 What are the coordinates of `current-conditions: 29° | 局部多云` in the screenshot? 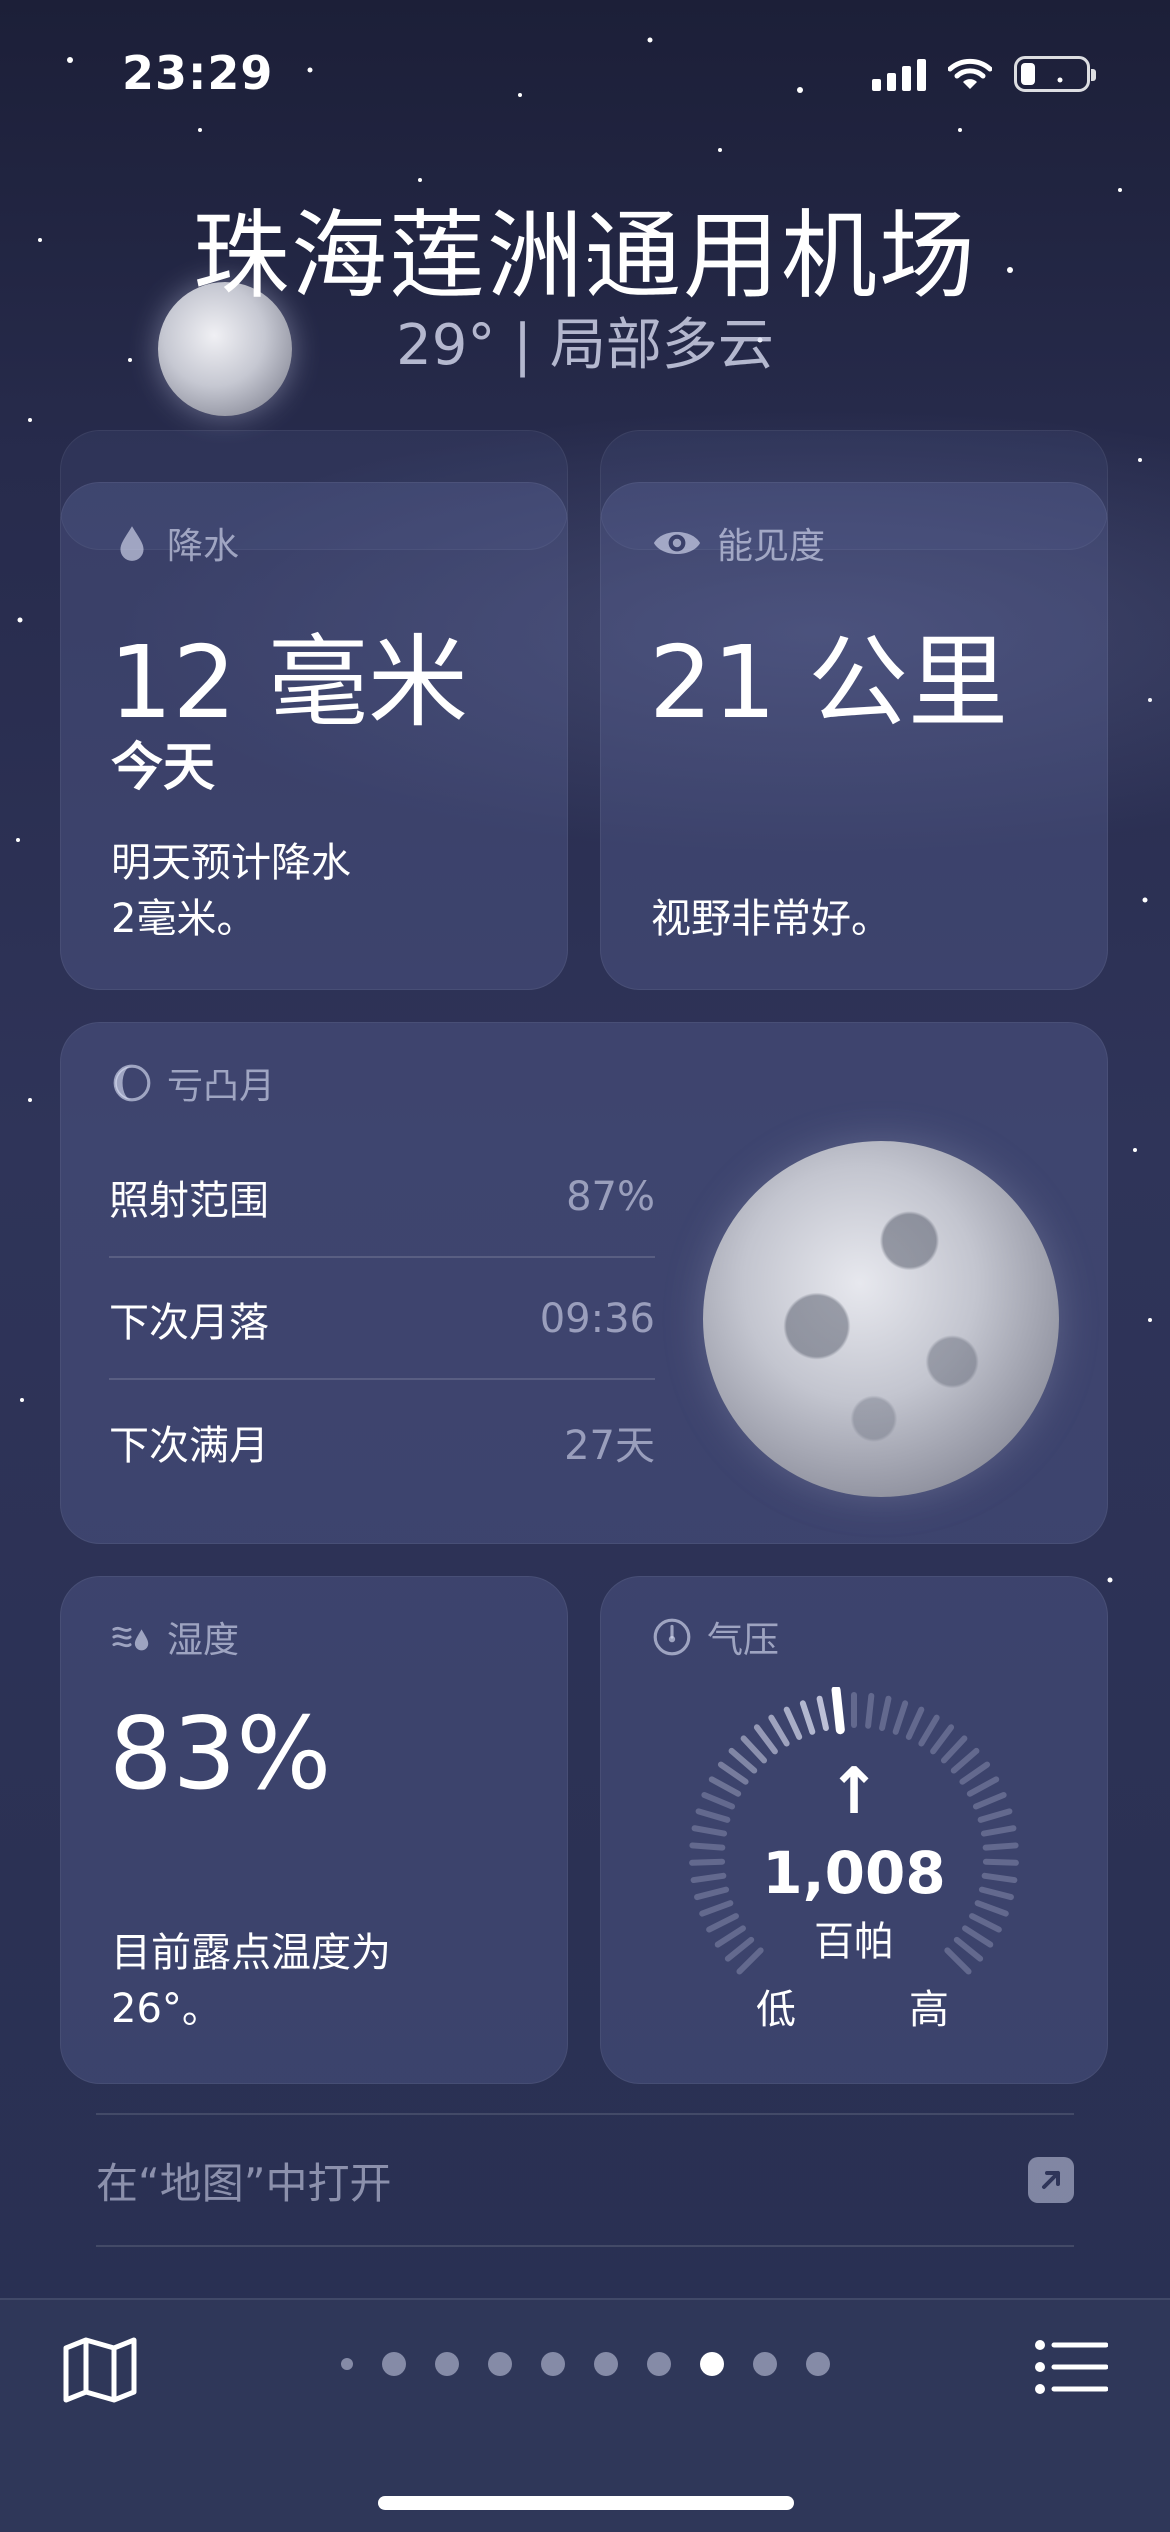 It's located at (585, 345).